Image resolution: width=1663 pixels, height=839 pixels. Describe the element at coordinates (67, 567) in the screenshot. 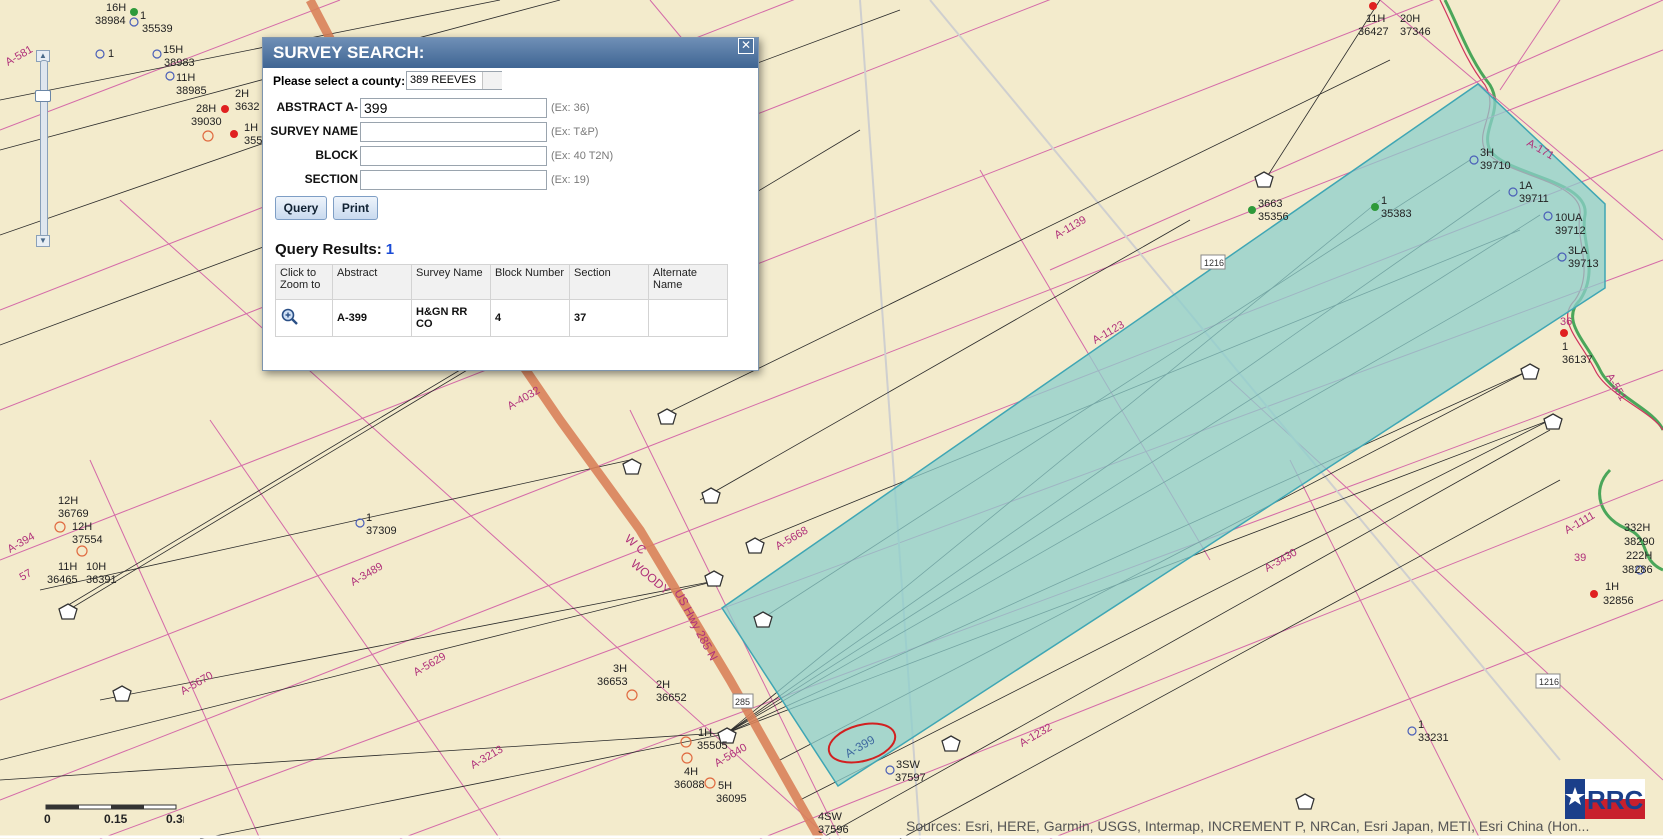

I see `well-label: 11H` at that location.